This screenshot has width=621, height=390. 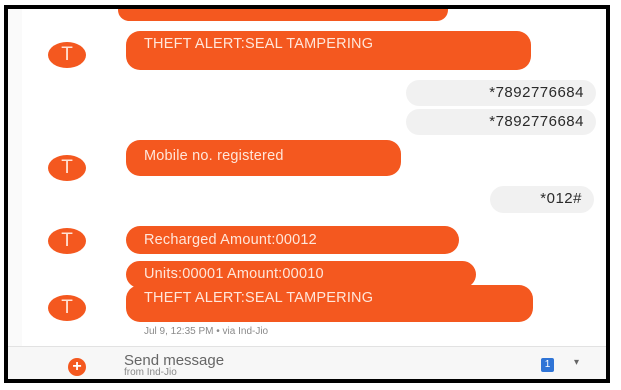 What do you see at coordinates (283, 15) in the screenshot?
I see `clipped-previous-bubble` at bounding box center [283, 15].